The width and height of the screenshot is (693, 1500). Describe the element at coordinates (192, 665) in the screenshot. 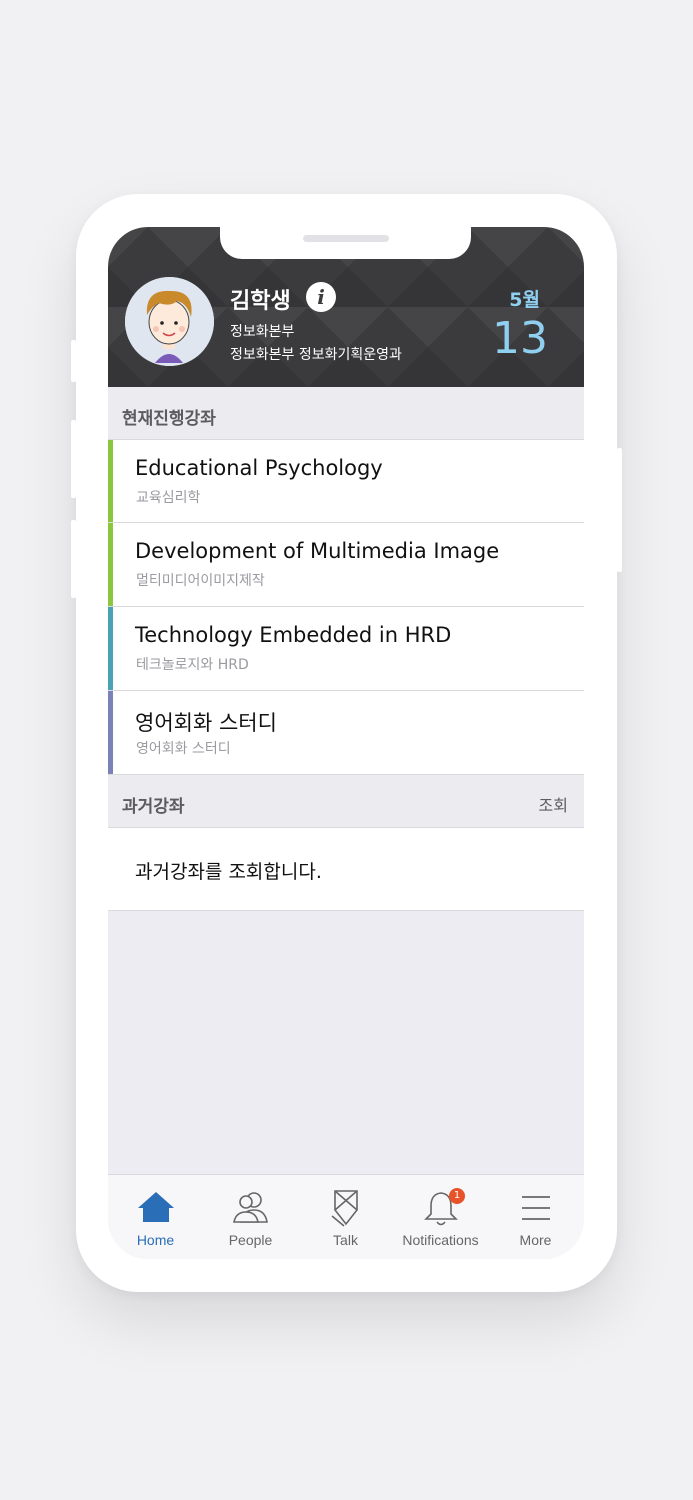

I see `course-subtitle: 테크놀로지와 HRD` at that location.